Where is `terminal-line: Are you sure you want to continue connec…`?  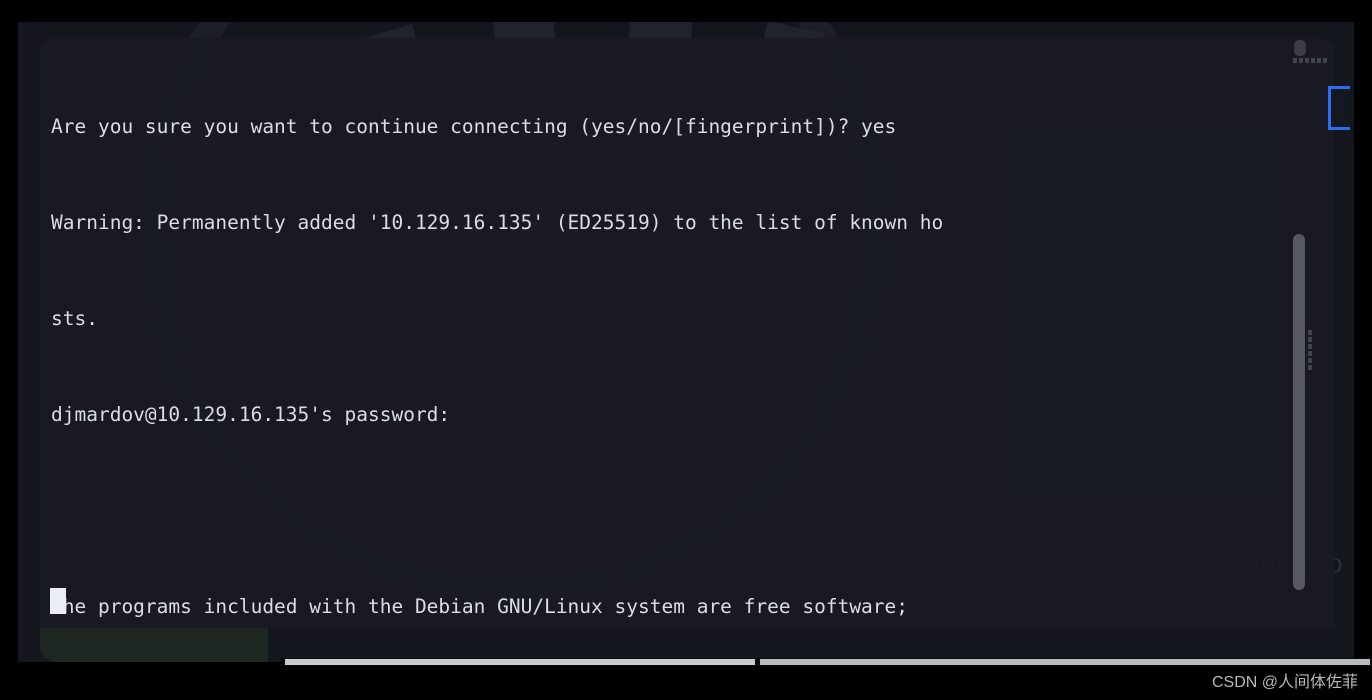
terminal-line: Are you sure you want to continue connec… is located at coordinates (474, 126).